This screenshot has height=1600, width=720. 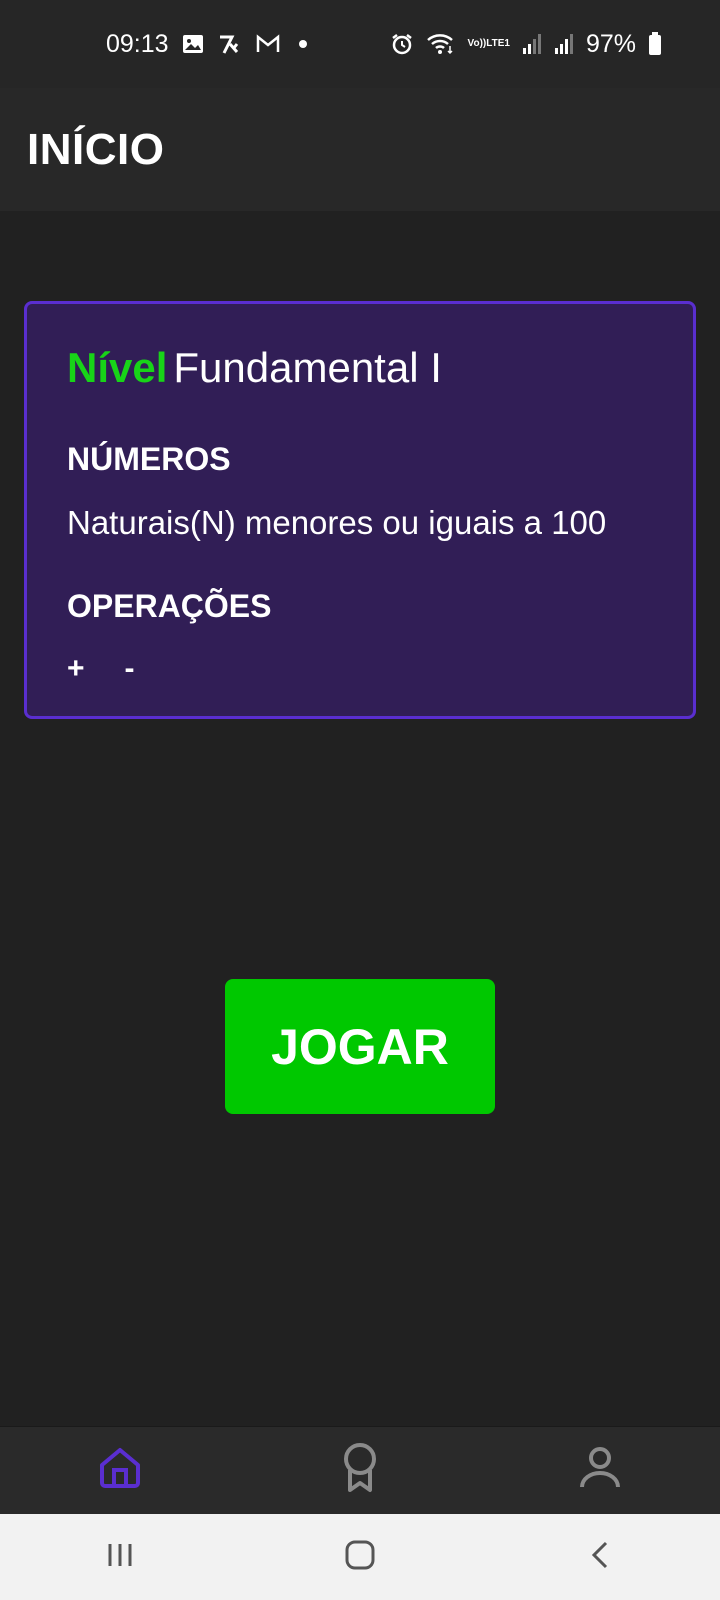 I want to click on award-icon, so click(x=360, y=1470).